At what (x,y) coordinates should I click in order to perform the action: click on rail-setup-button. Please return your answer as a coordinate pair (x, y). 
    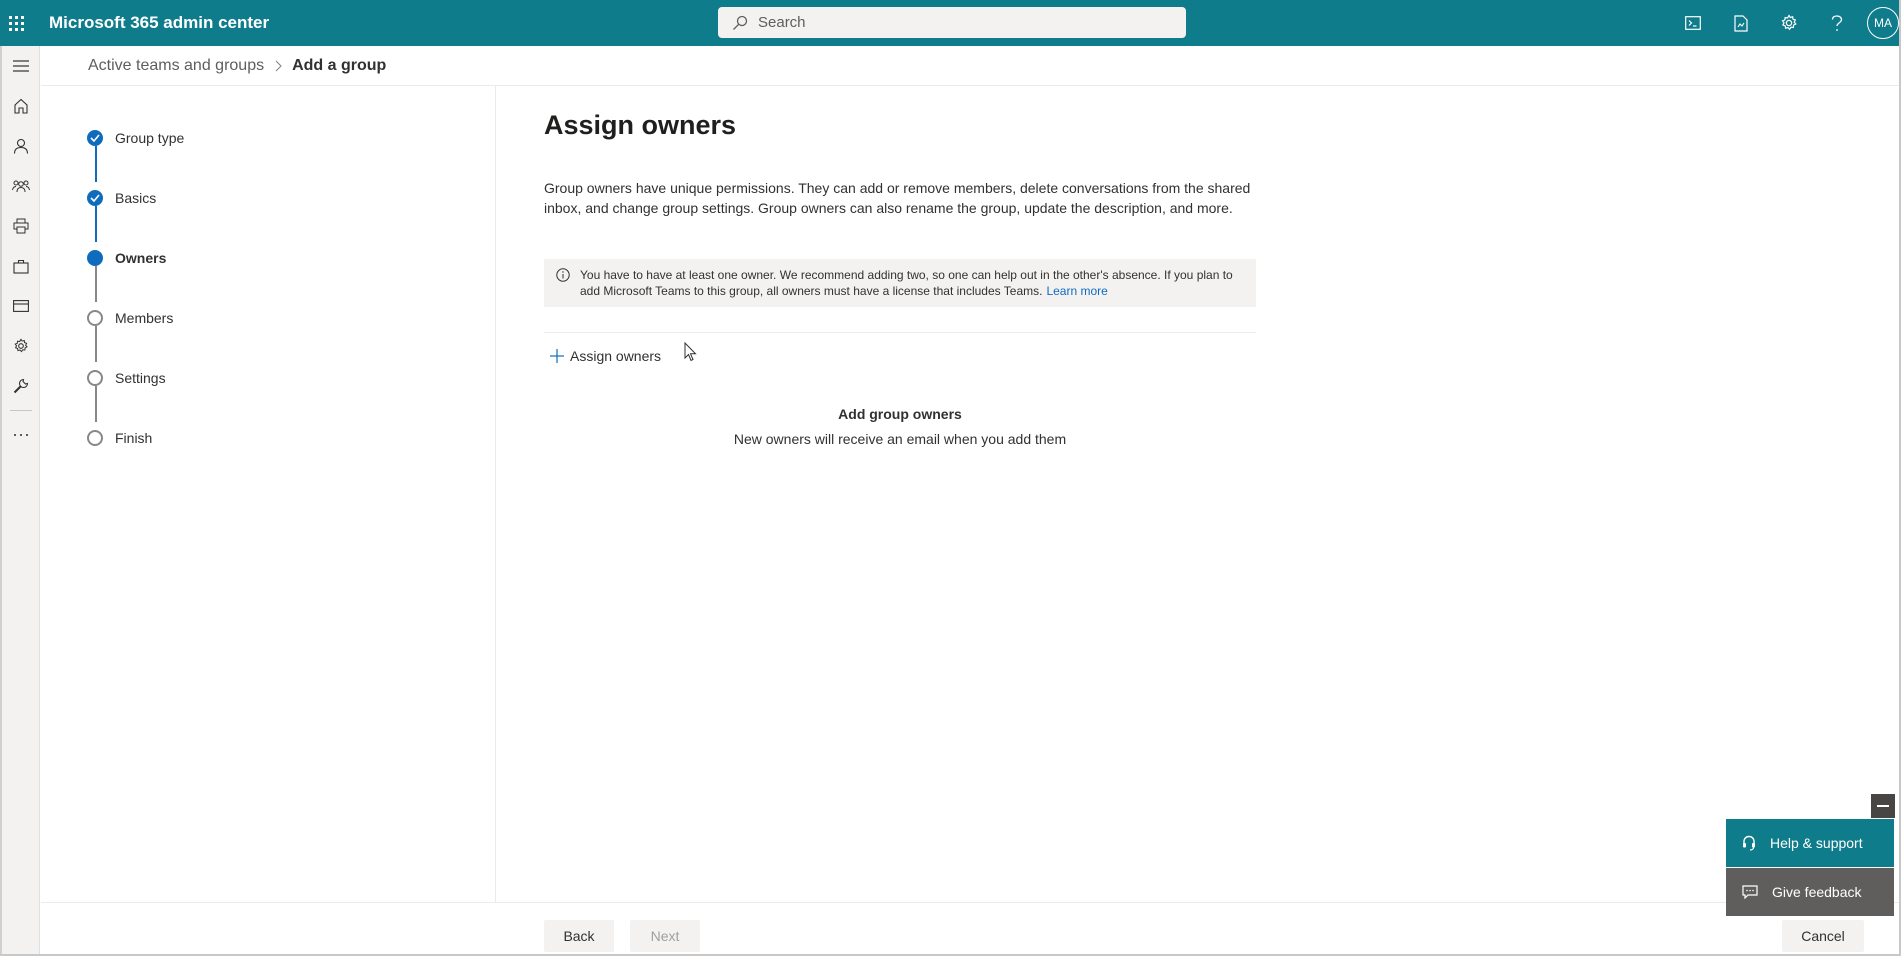
    Looking at the image, I should click on (21, 386).